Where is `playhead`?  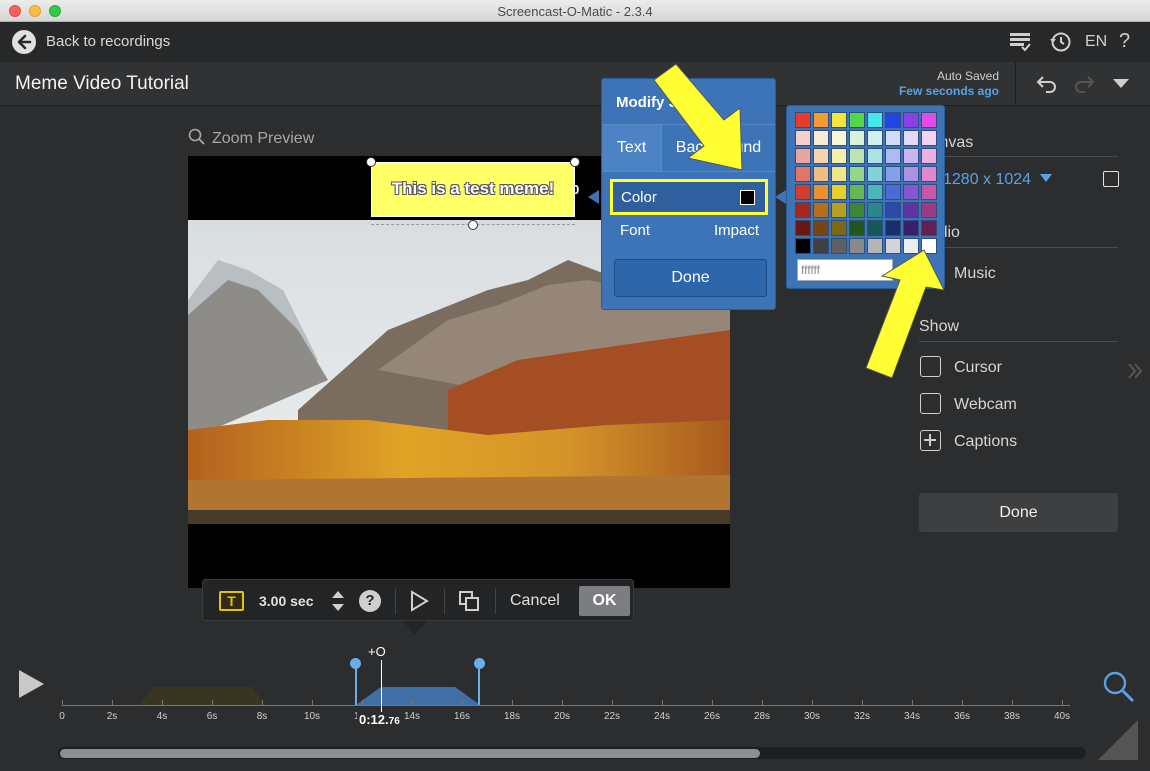 playhead is located at coordinates (381, 687).